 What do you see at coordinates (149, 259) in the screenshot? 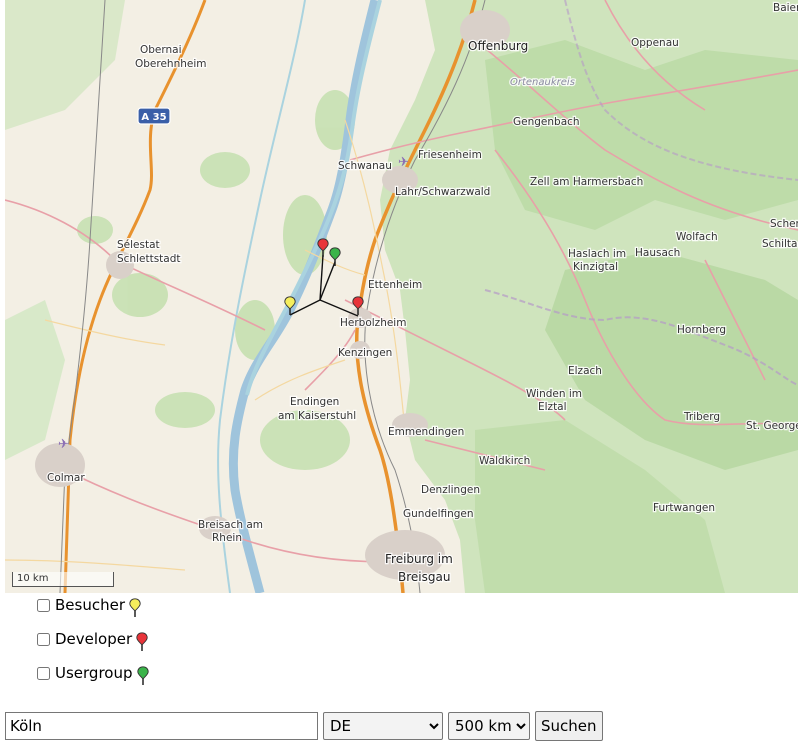
I see `place-label: Schlettstadt` at bounding box center [149, 259].